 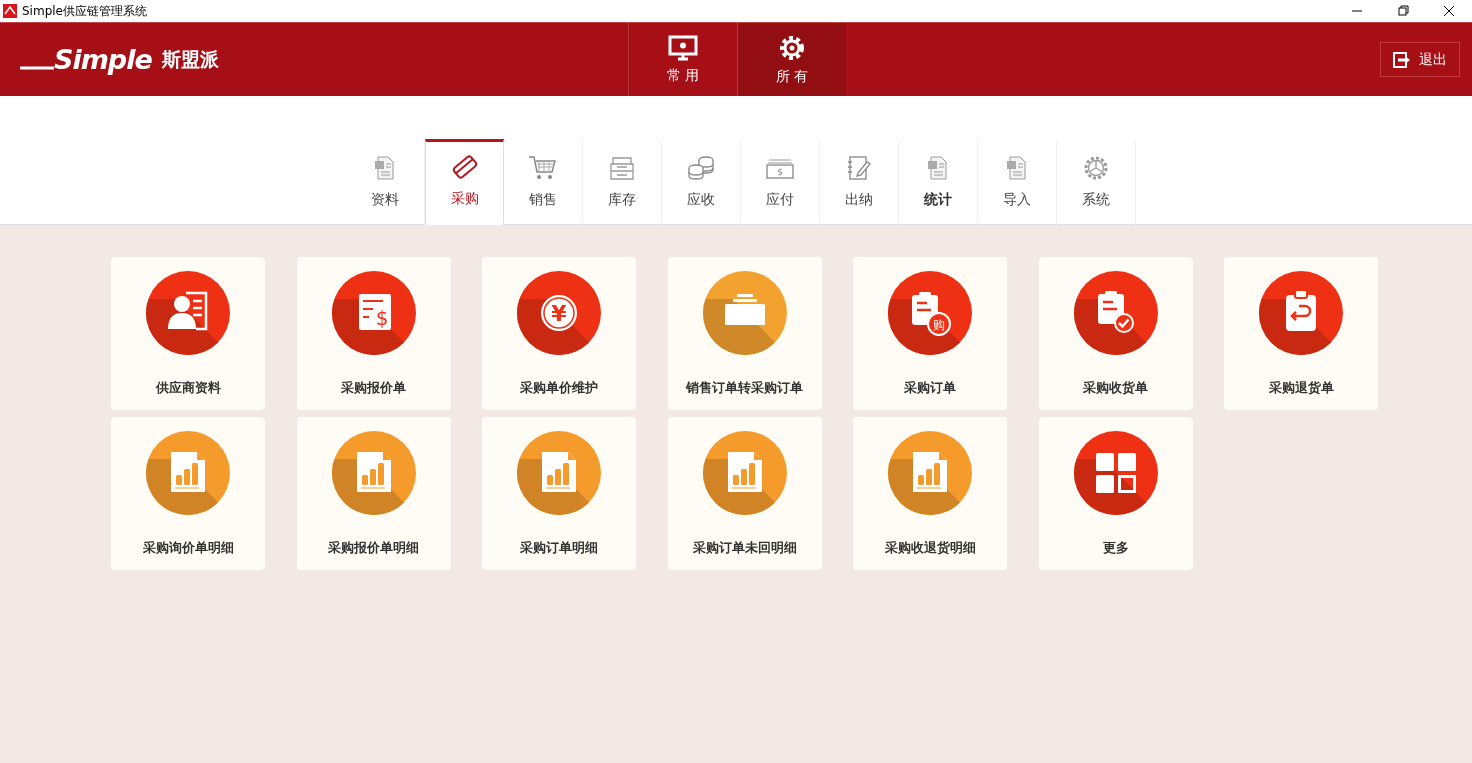 What do you see at coordinates (373, 313) in the screenshot?
I see `price-sheet-icon: $` at bounding box center [373, 313].